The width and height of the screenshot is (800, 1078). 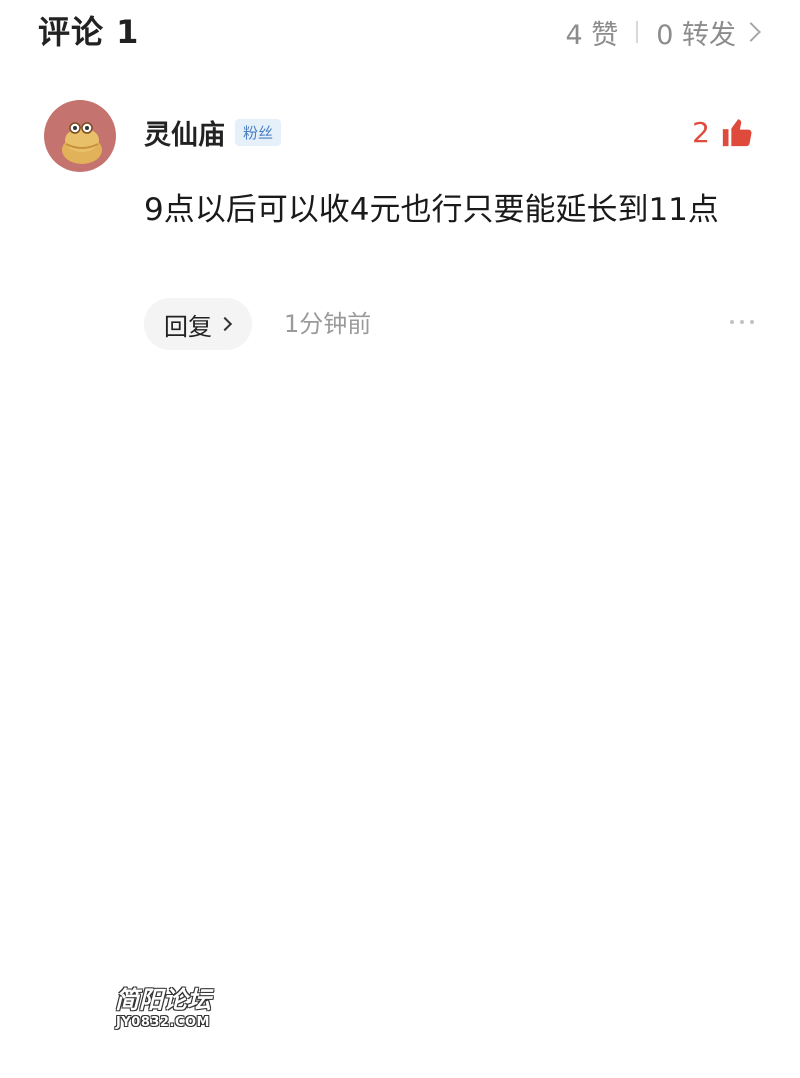 I want to click on comment-like: 2, so click(x=723, y=132).